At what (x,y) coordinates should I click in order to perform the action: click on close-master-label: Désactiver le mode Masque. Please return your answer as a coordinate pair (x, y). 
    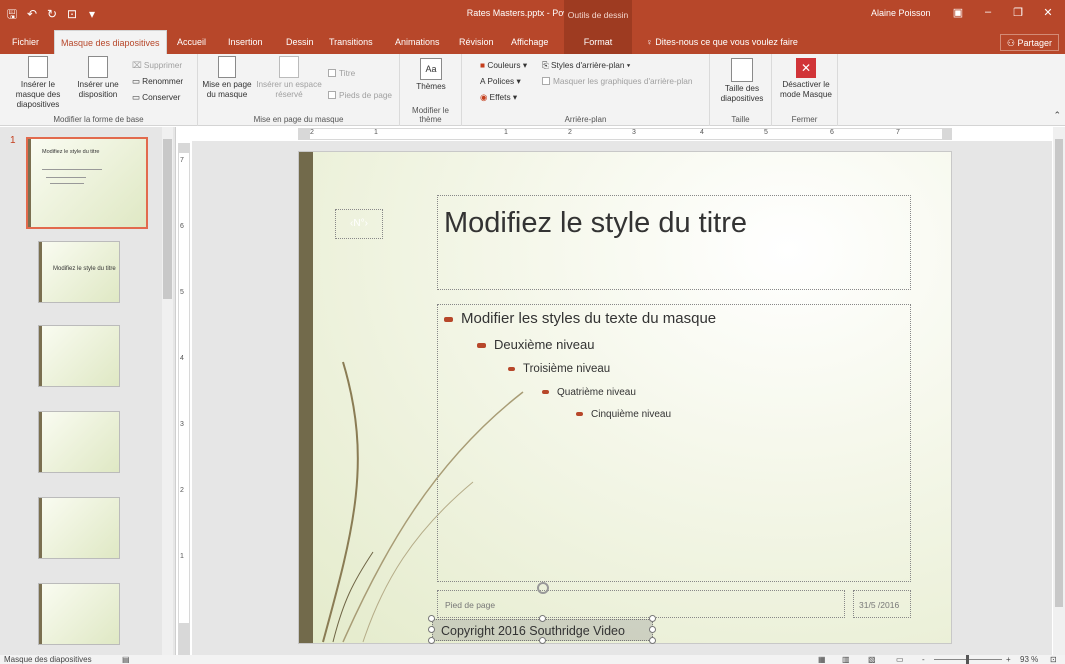
    Looking at the image, I should click on (806, 89).